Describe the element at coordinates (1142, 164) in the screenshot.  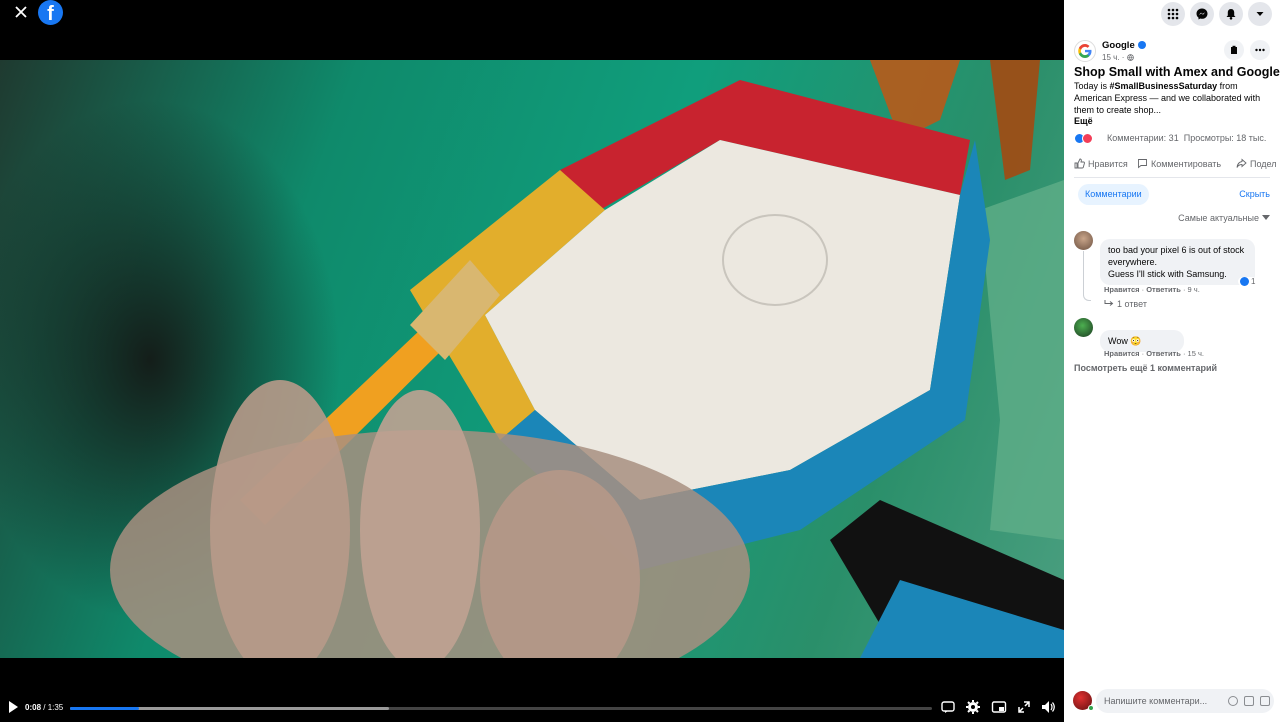
I see `comment-icon` at that location.